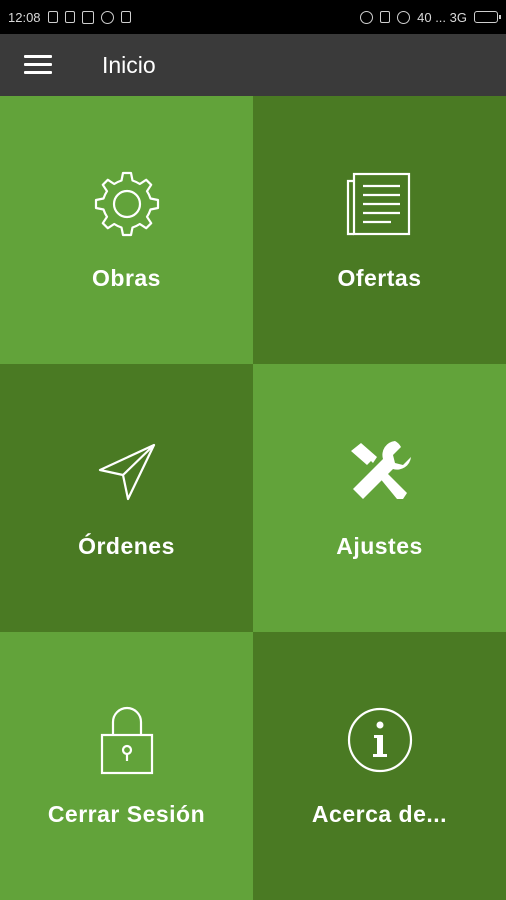  Describe the element at coordinates (126, 545) in the screenshot. I see `tile-label: Órdenes` at that location.